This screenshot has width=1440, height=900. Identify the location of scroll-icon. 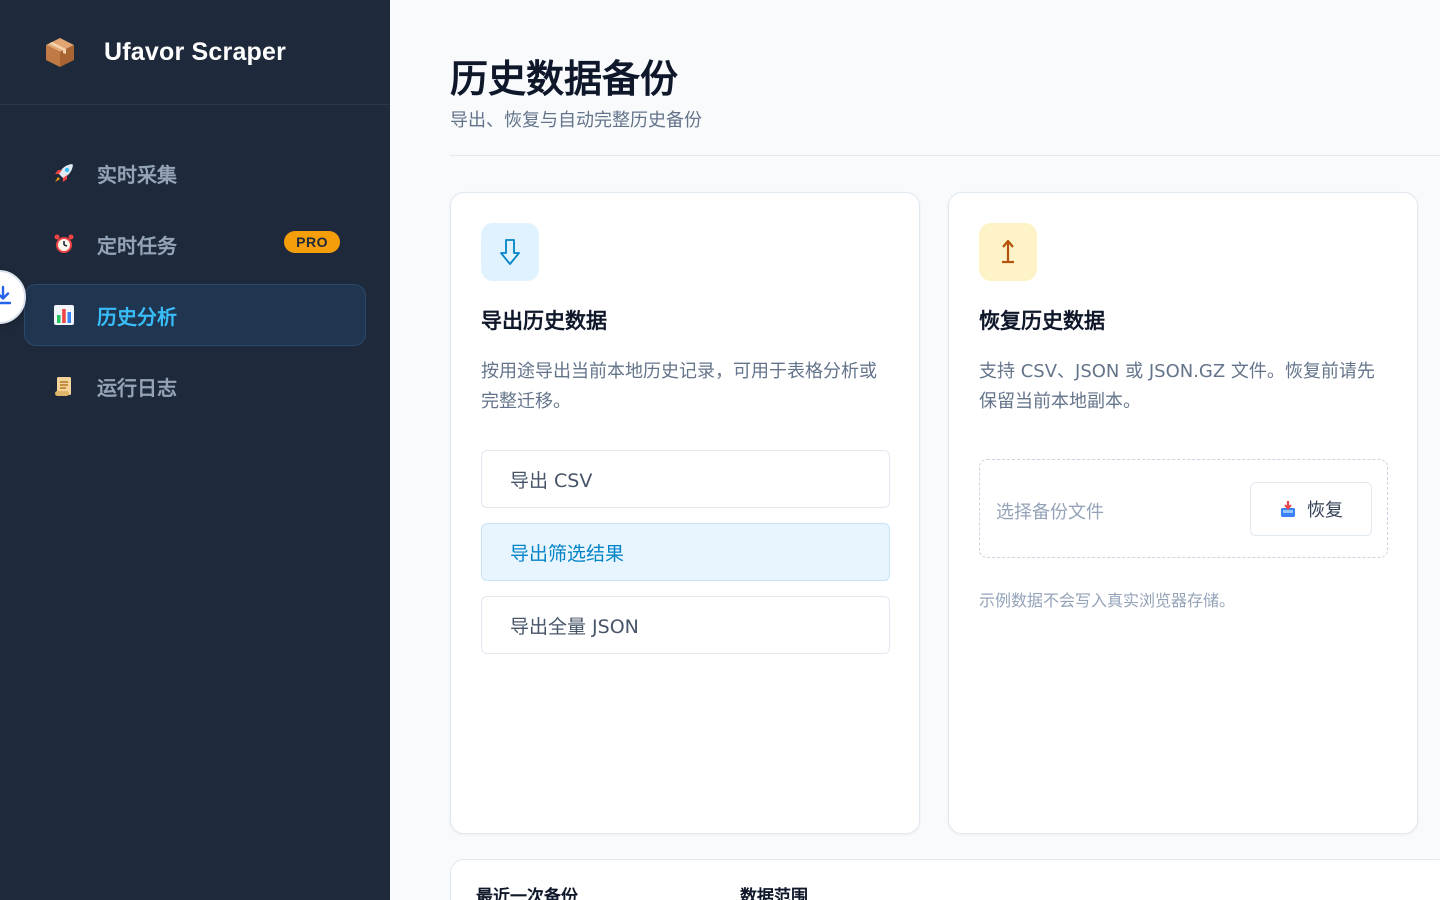
(64, 386).